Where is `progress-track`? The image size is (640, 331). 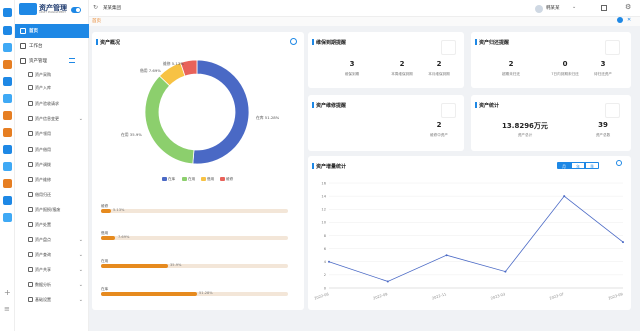 progress-track is located at coordinates (194, 266).